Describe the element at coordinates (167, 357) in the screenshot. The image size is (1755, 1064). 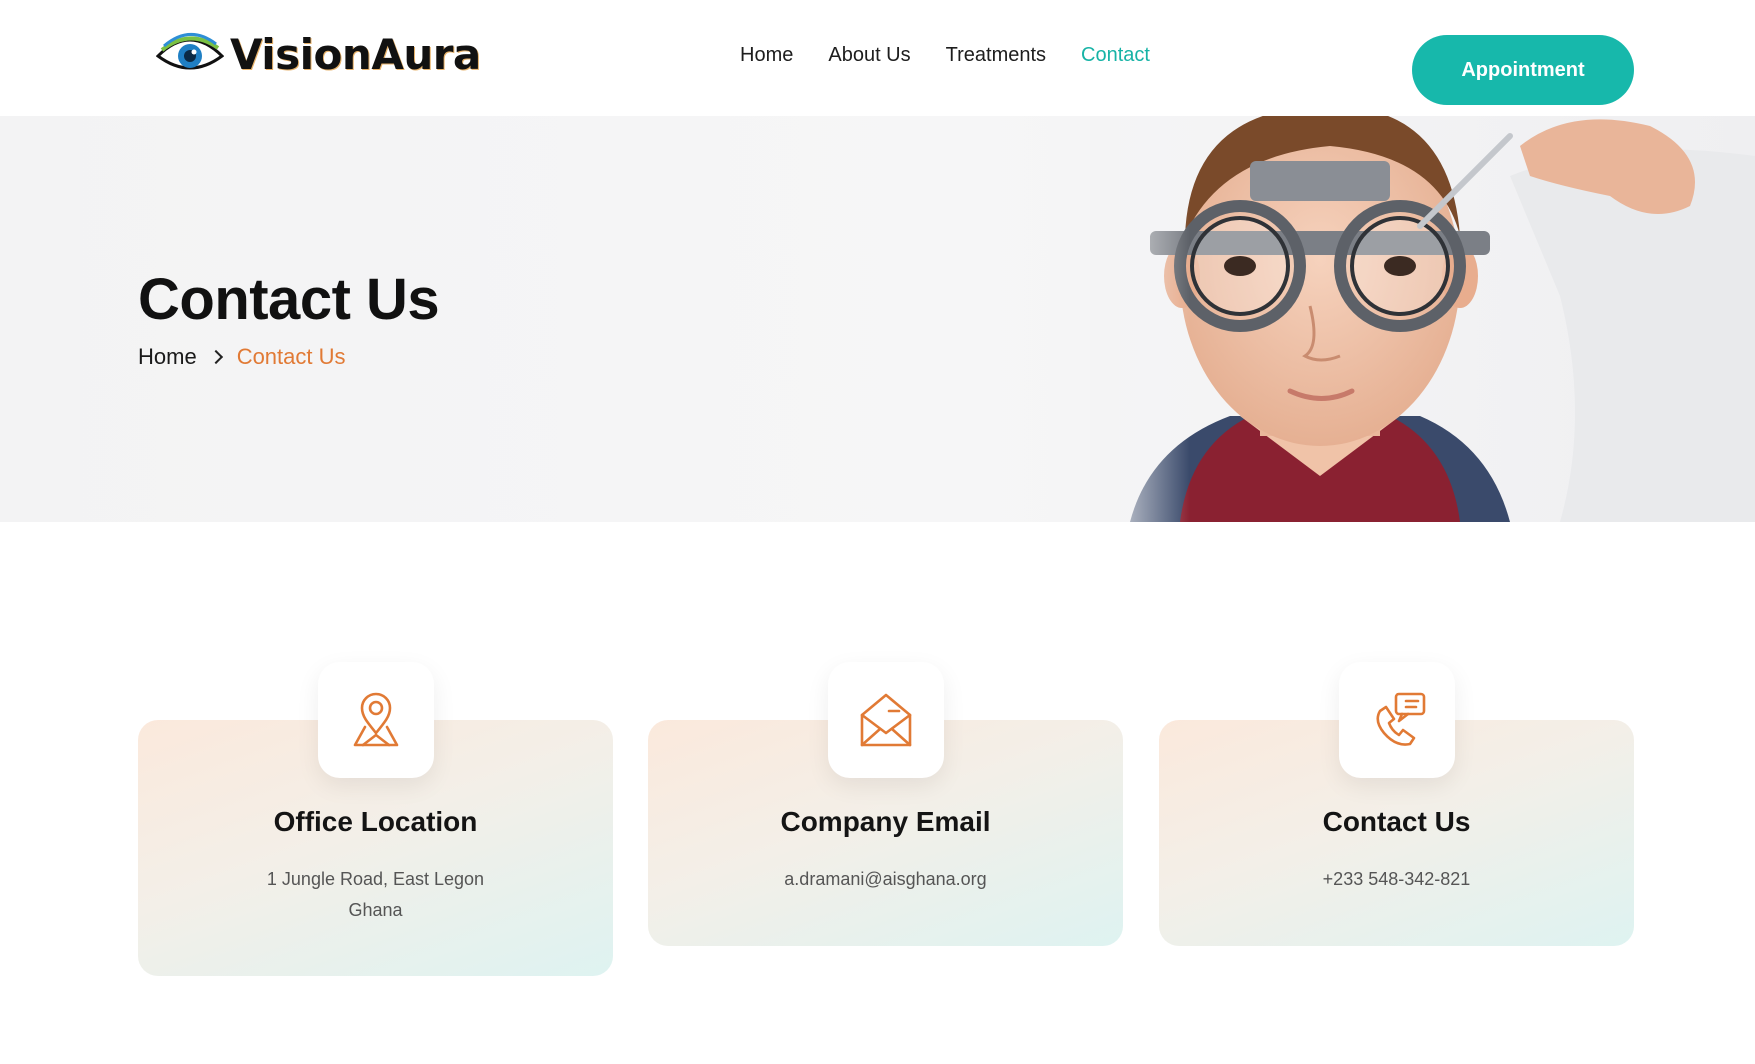
I see `breadcrumb-home-link: Home` at that location.